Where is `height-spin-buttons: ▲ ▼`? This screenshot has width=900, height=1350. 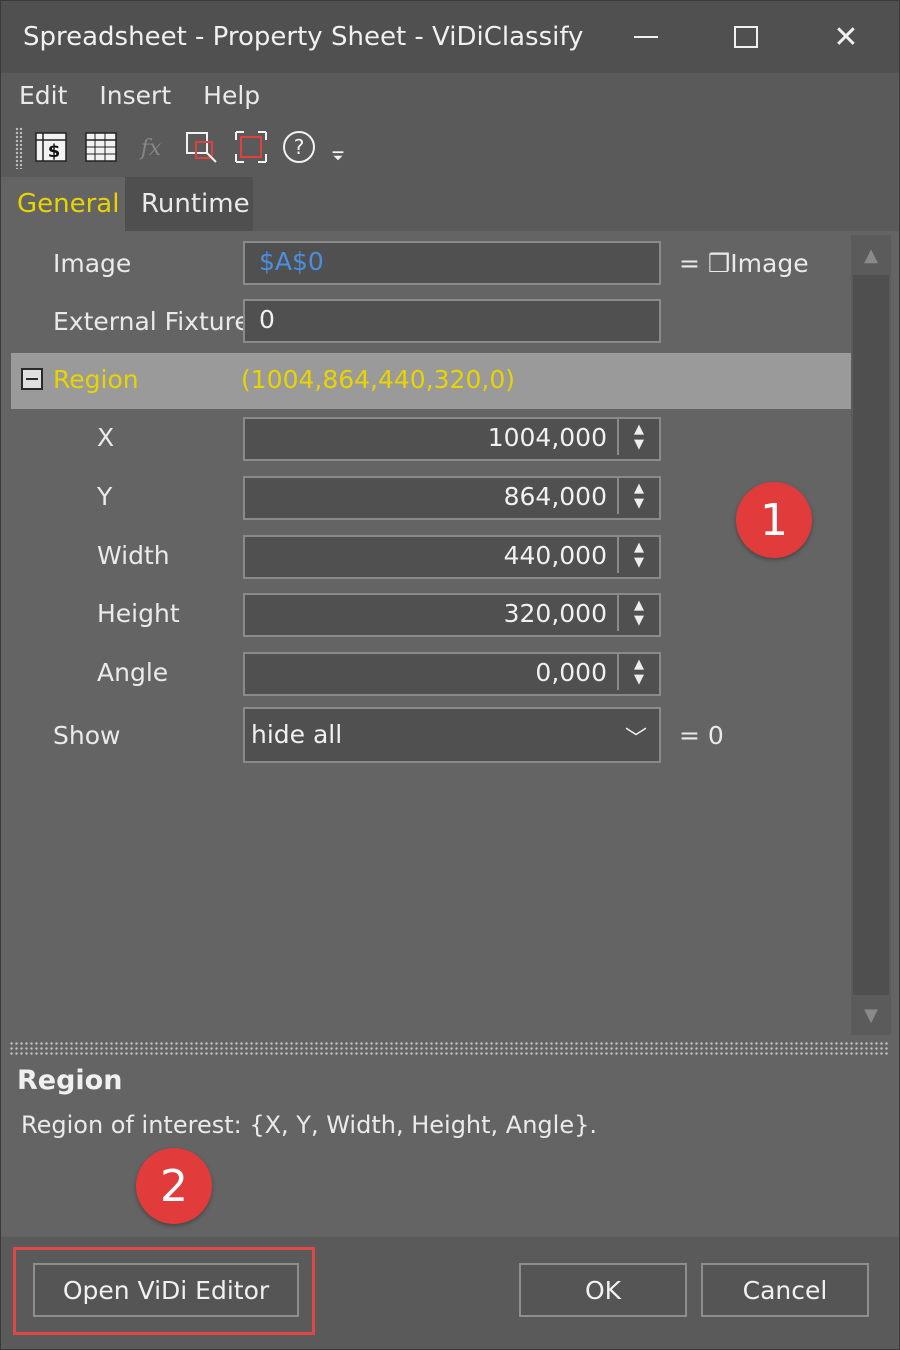 height-spin-buttons: ▲ ▼ is located at coordinates (638, 613).